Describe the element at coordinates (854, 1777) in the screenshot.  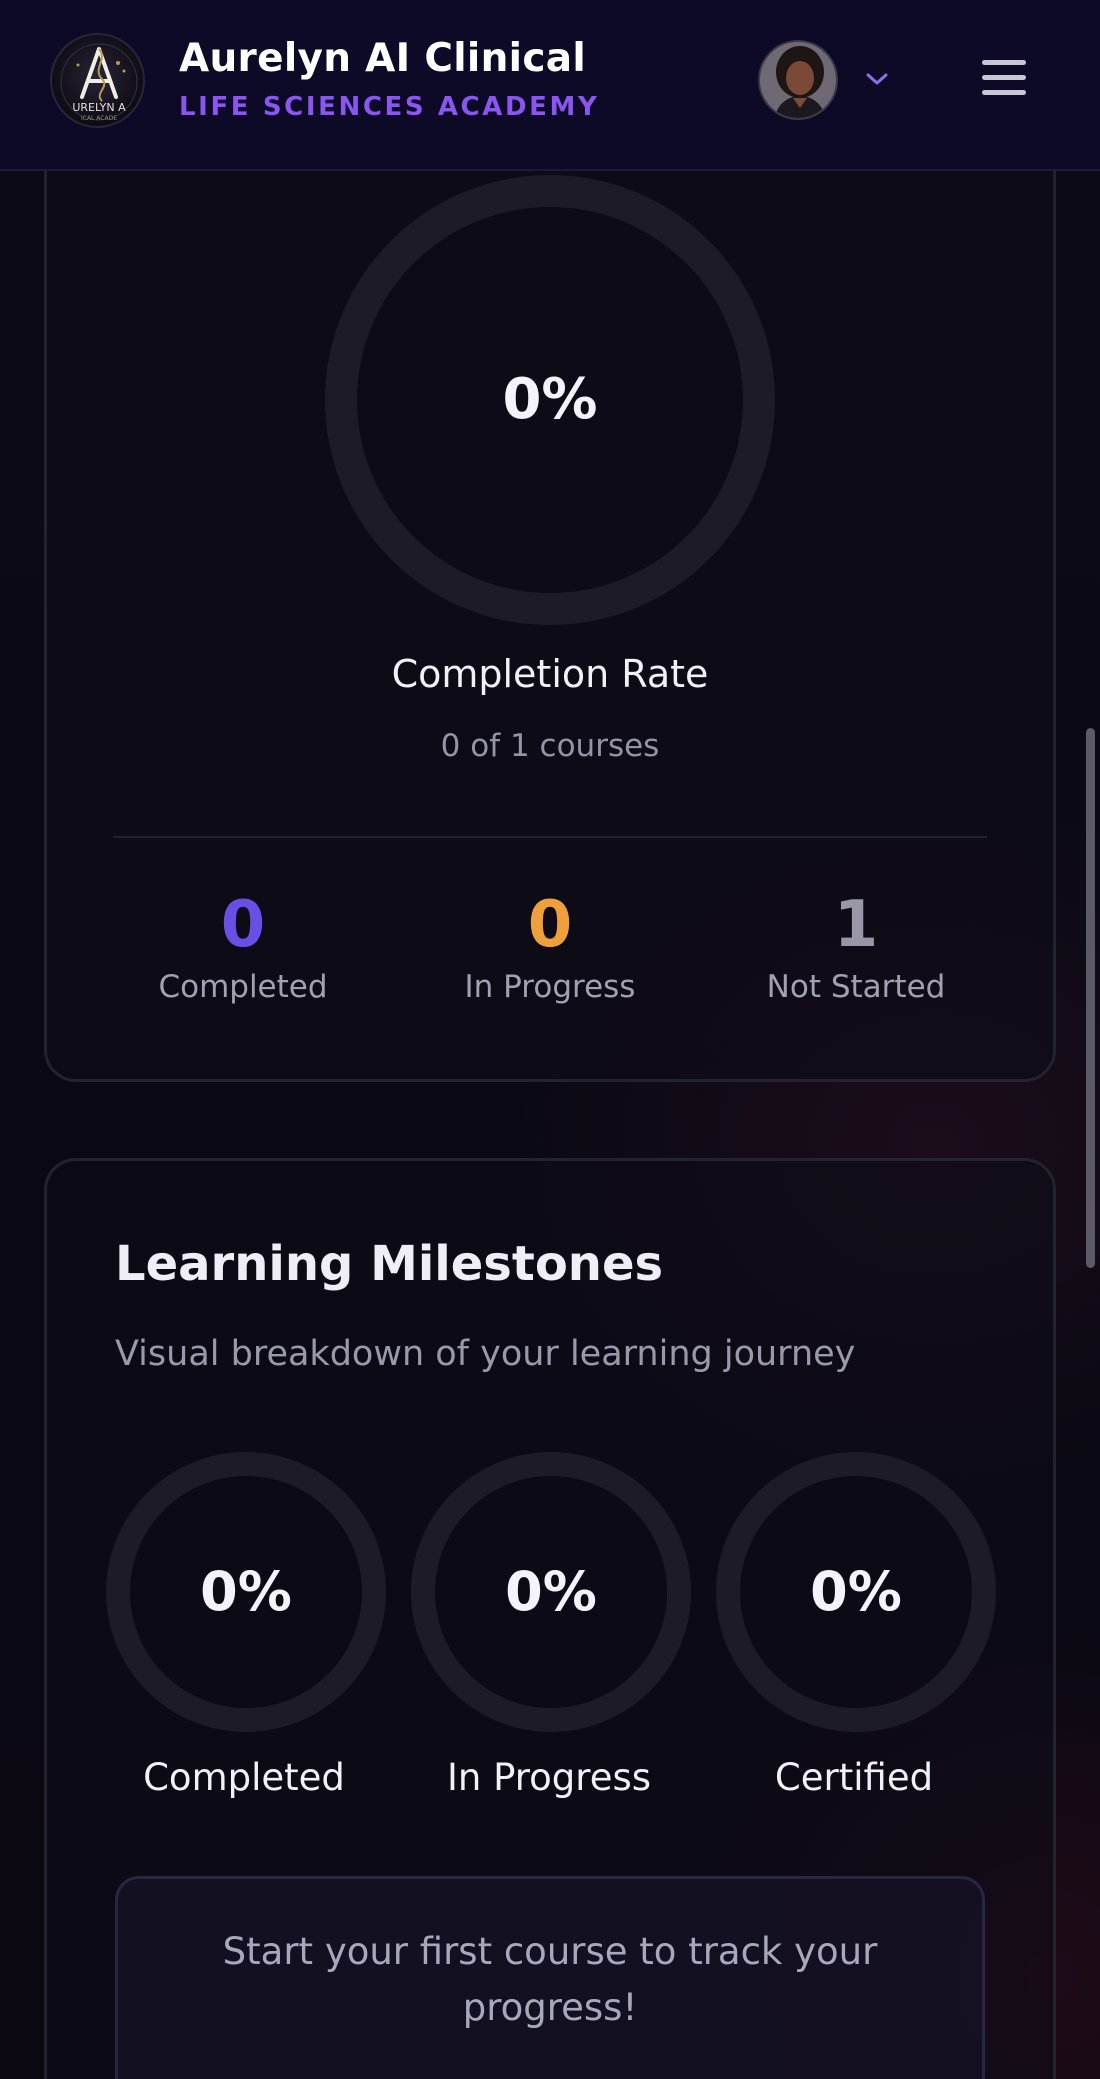
I see `milestone-certified-label: Certified` at that location.